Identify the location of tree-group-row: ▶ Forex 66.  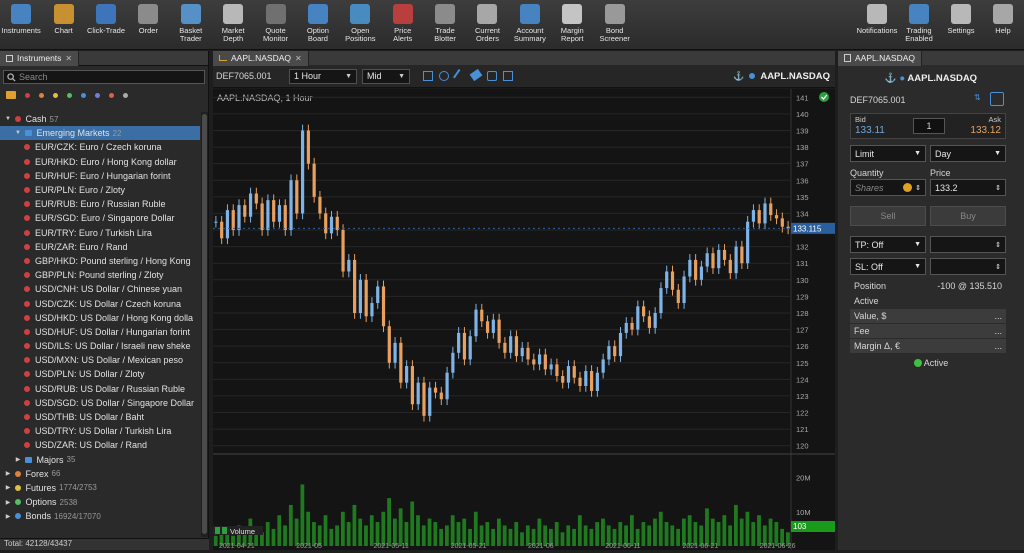
(100, 474).